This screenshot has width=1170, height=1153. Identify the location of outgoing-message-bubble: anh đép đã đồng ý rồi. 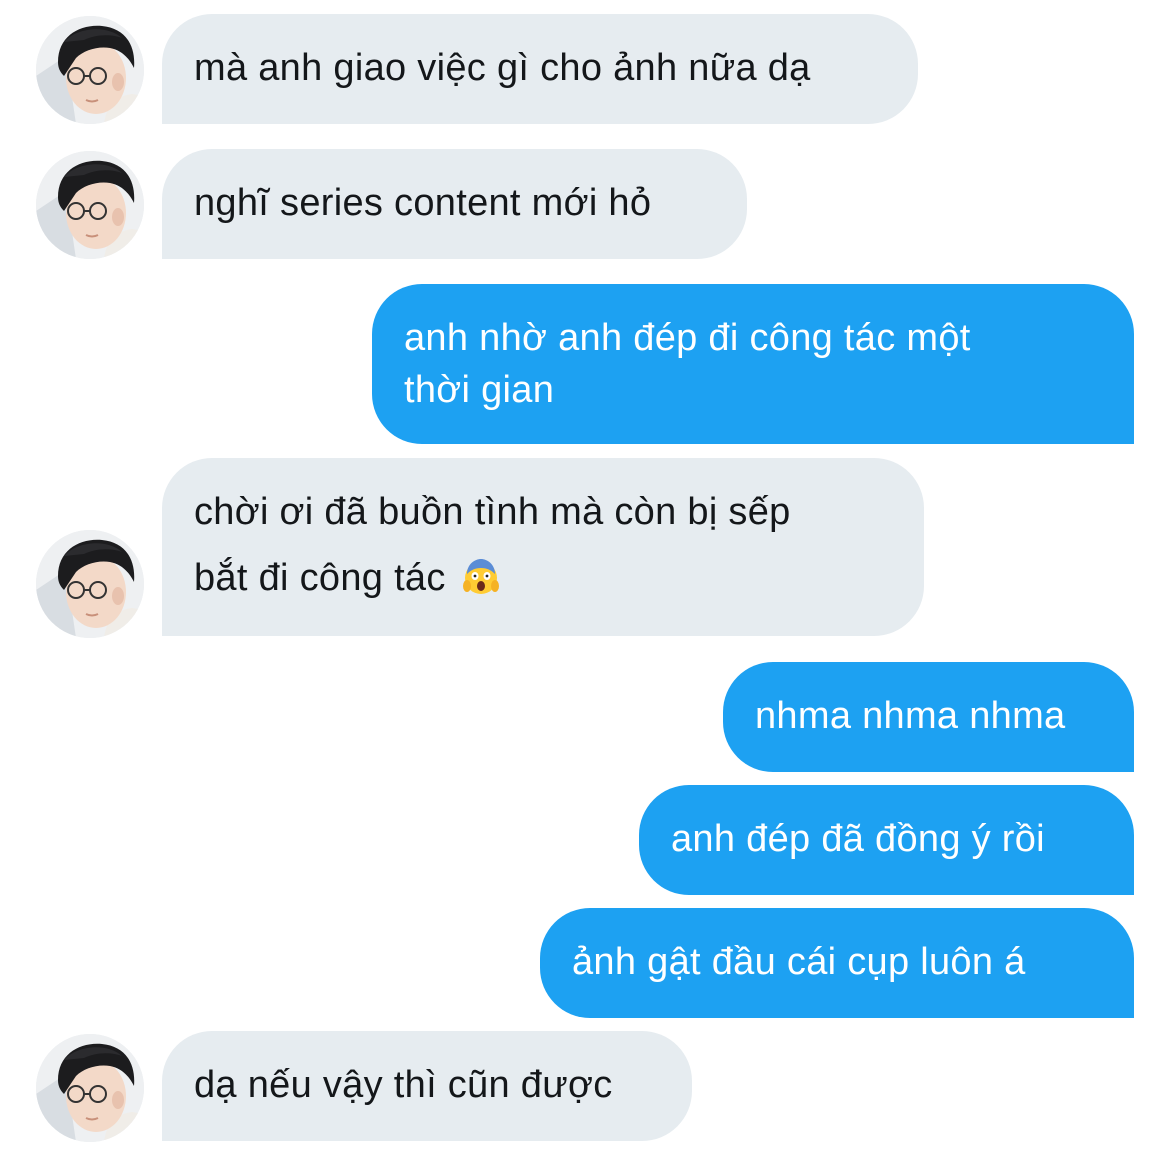
(886, 840).